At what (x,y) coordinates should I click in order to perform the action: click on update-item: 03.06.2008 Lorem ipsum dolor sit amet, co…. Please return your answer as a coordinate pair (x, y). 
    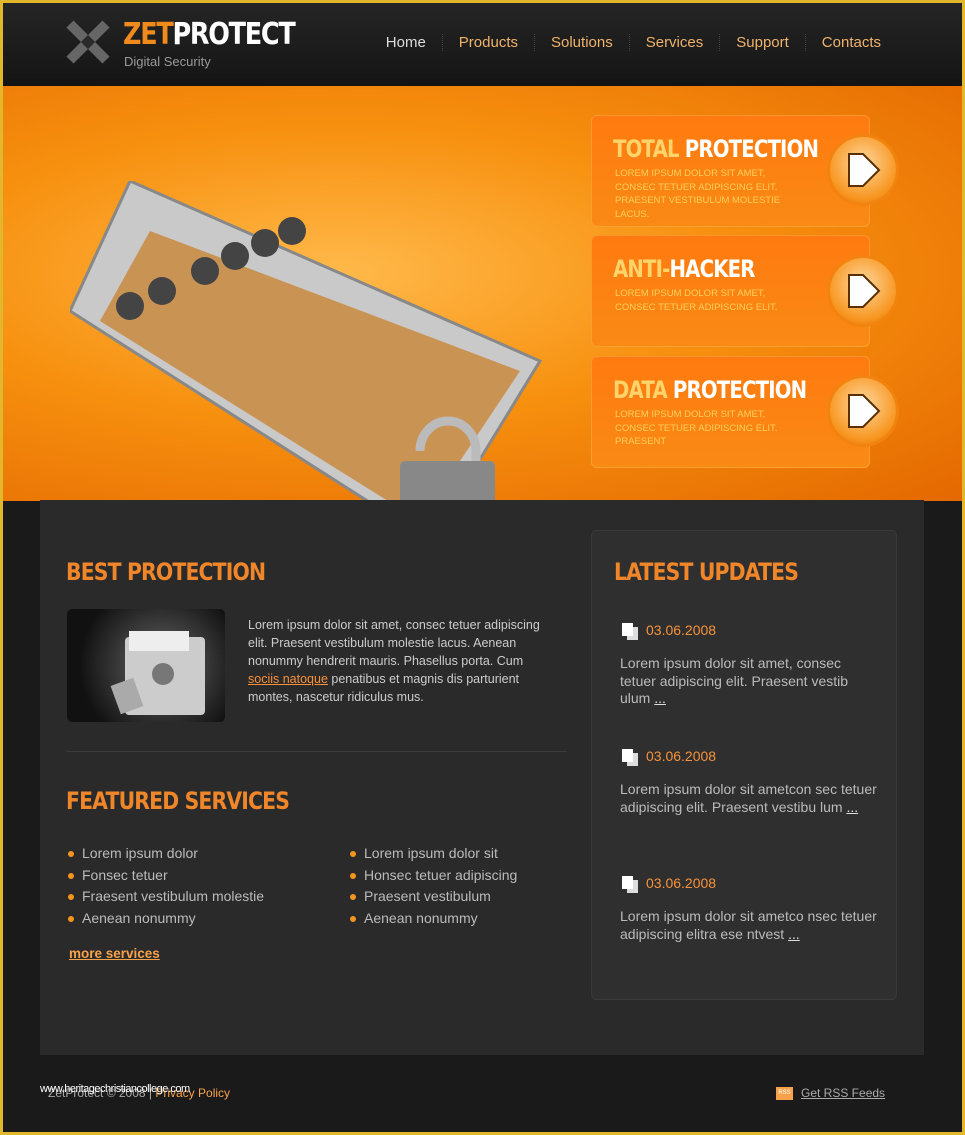
    Looking at the image, I should click on (750, 665).